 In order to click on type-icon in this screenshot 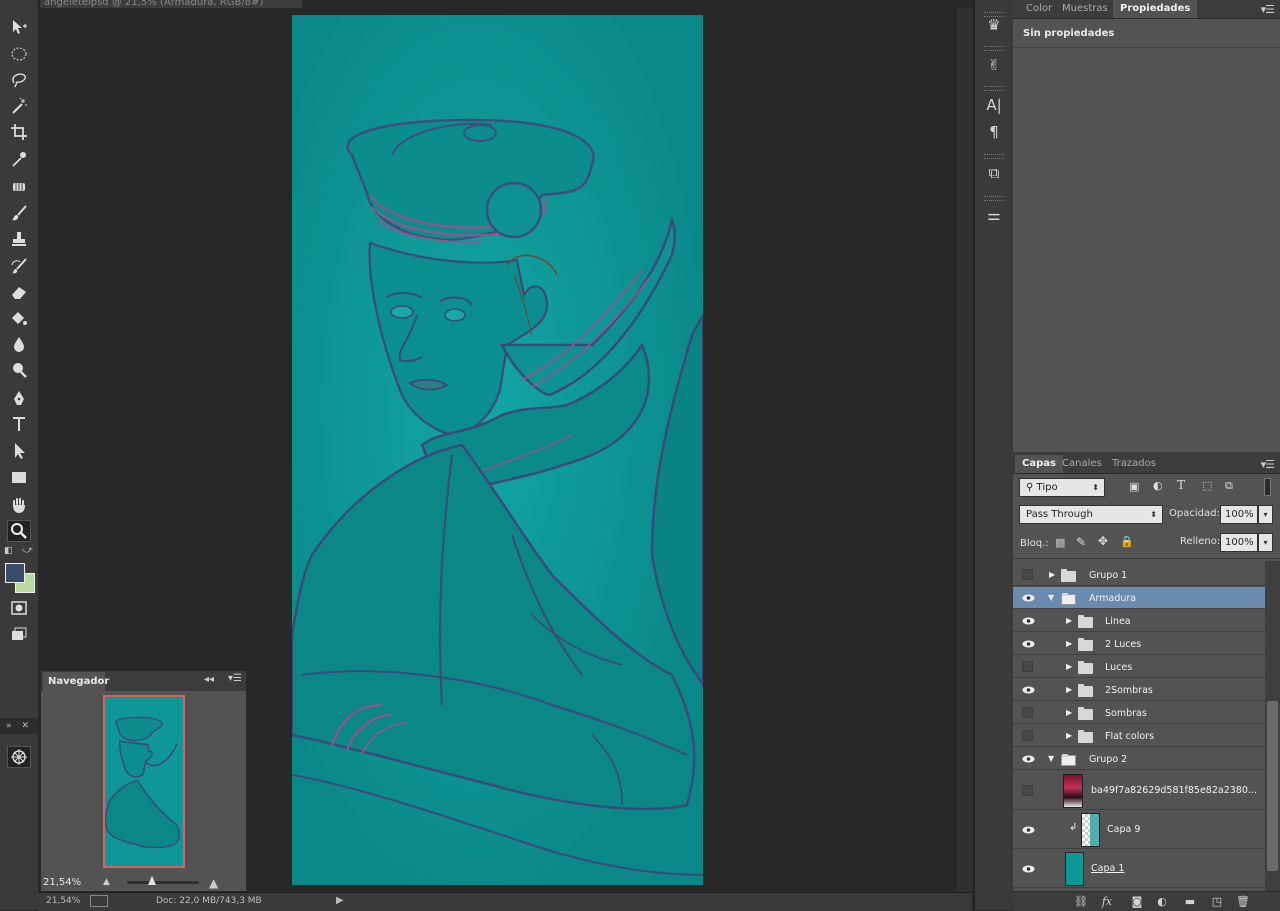, I will do `click(19, 424)`.